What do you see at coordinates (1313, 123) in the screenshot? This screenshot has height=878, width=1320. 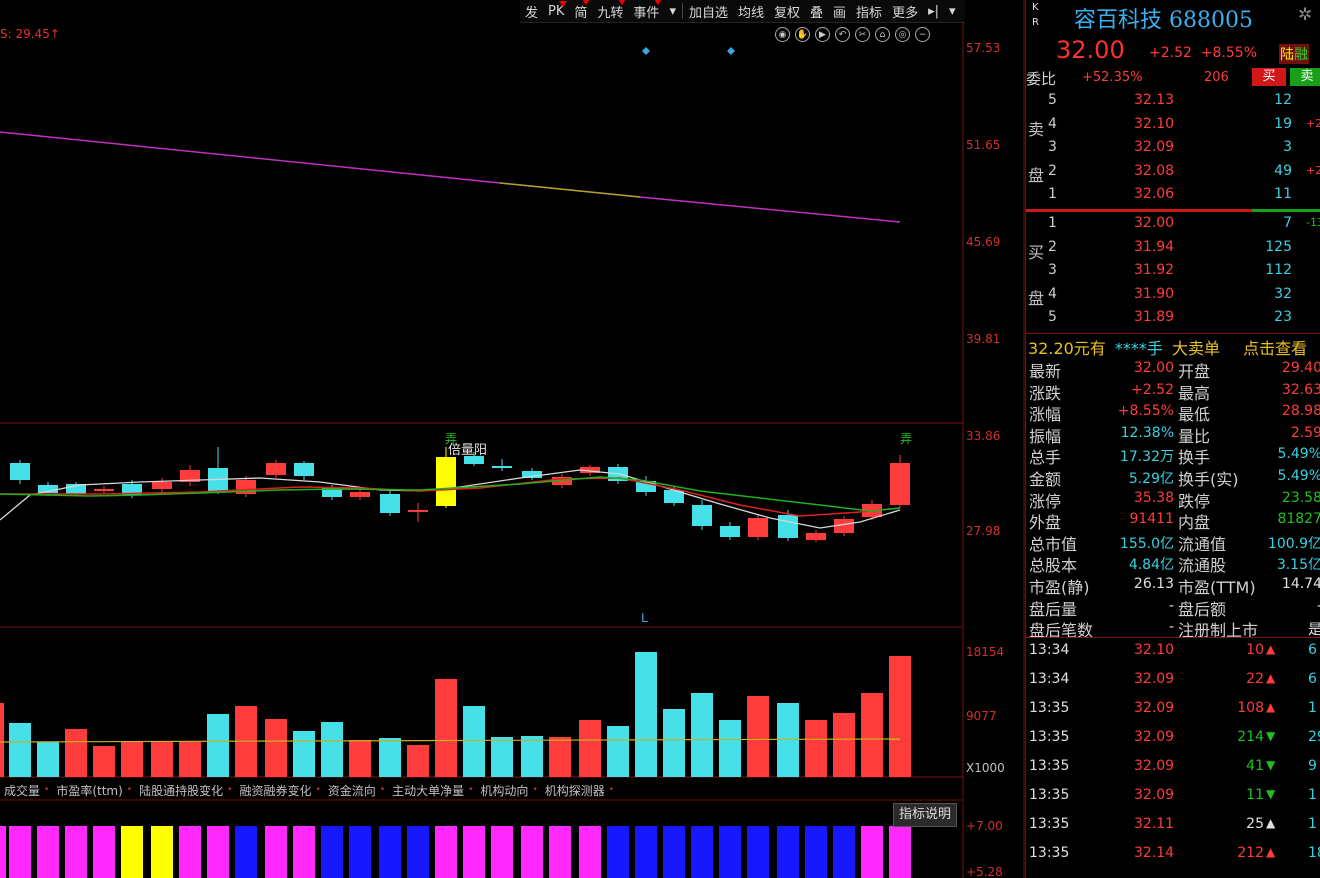 I see `order-change: +2` at bounding box center [1313, 123].